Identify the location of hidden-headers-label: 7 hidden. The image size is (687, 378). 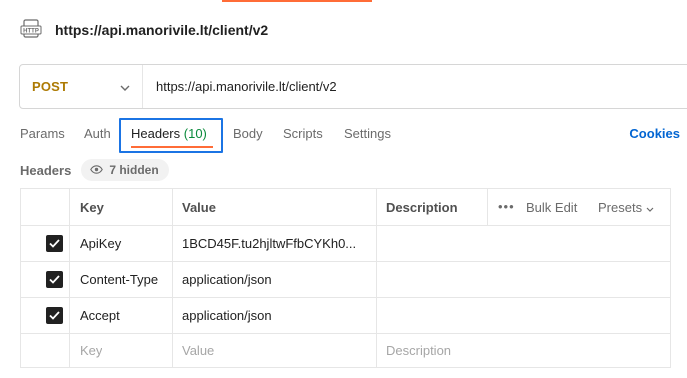
(134, 170).